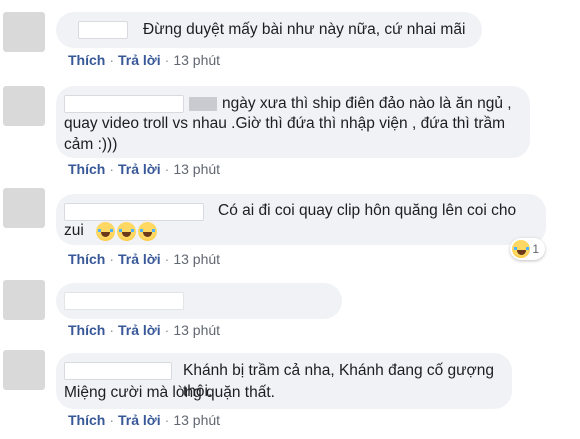 This screenshot has height=439, width=580. I want to click on emoji-group, so click(127, 232).